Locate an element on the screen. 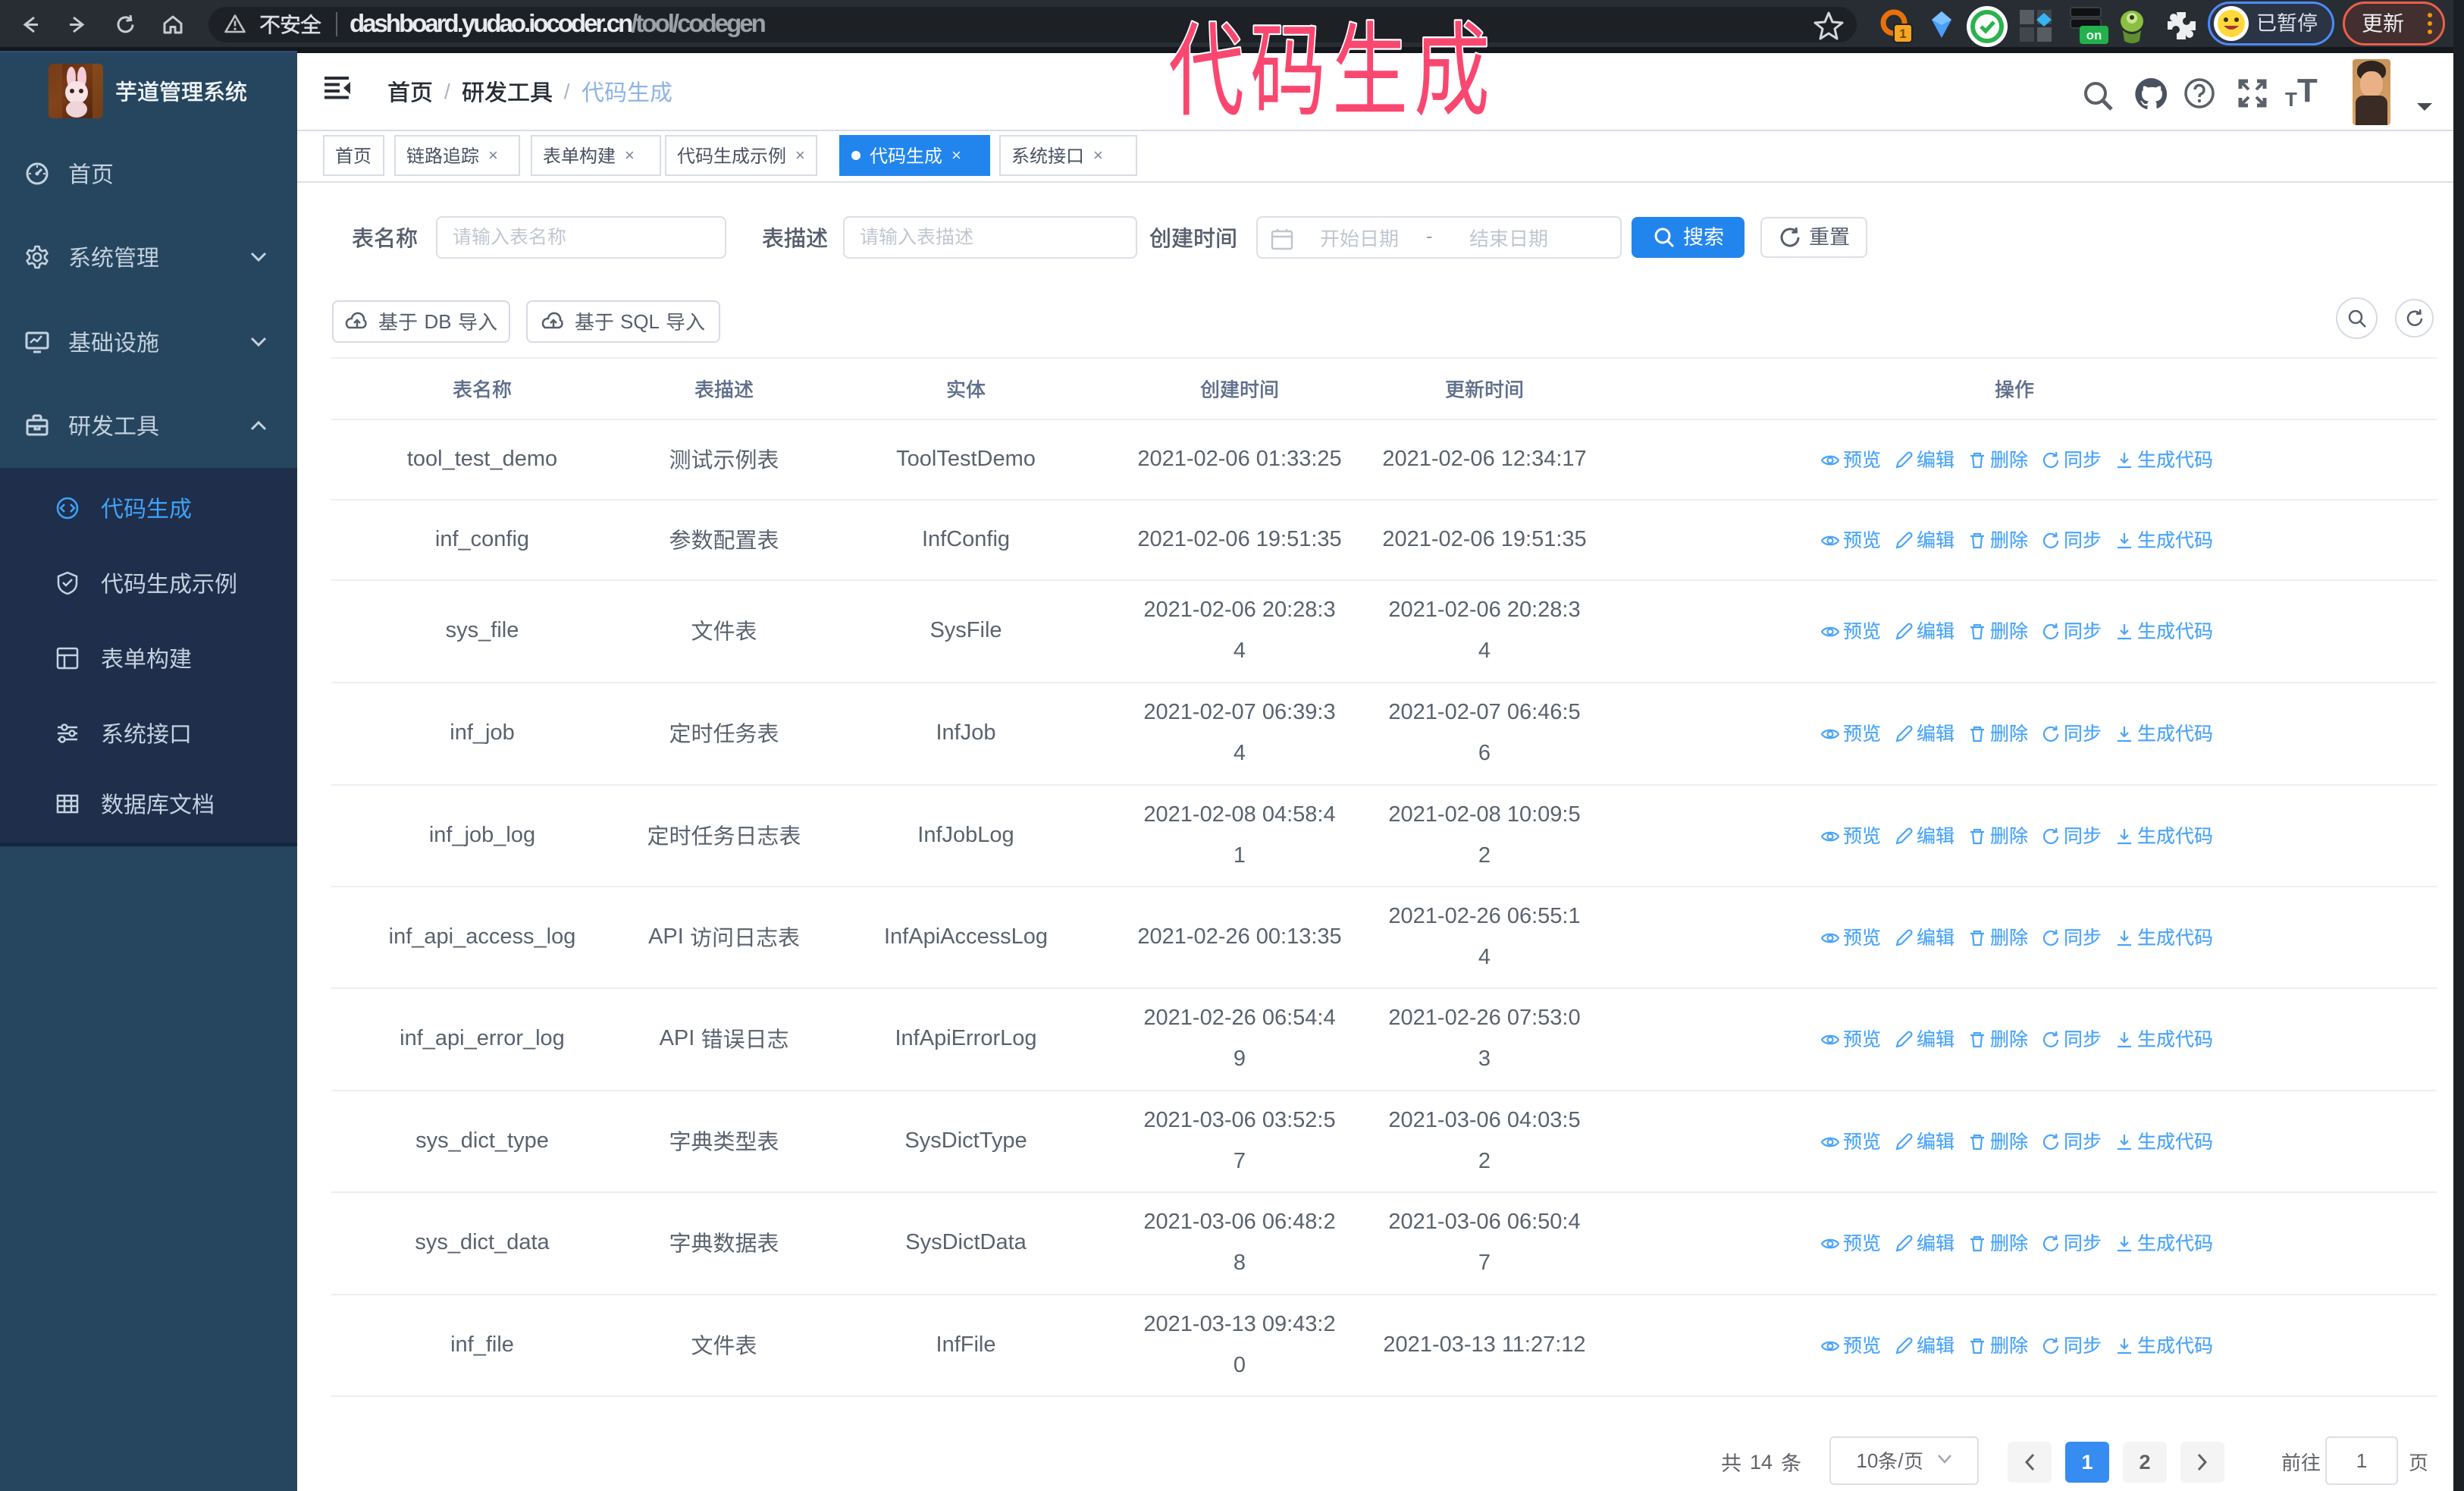 The height and width of the screenshot is (1491, 2464). svg-text: on is located at coordinates (2094, 35).